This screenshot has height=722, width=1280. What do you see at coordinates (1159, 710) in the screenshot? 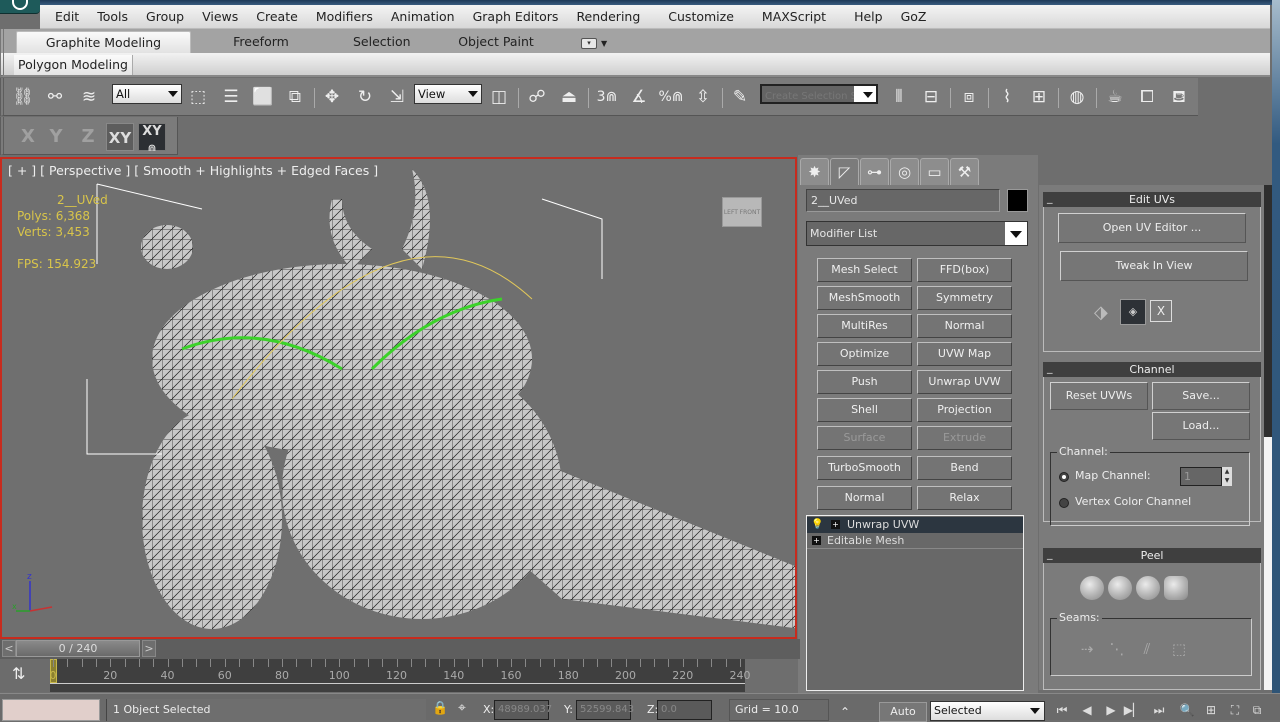
I see `go-to-end-icon: ⏭` at bounding box center [1159, 710].